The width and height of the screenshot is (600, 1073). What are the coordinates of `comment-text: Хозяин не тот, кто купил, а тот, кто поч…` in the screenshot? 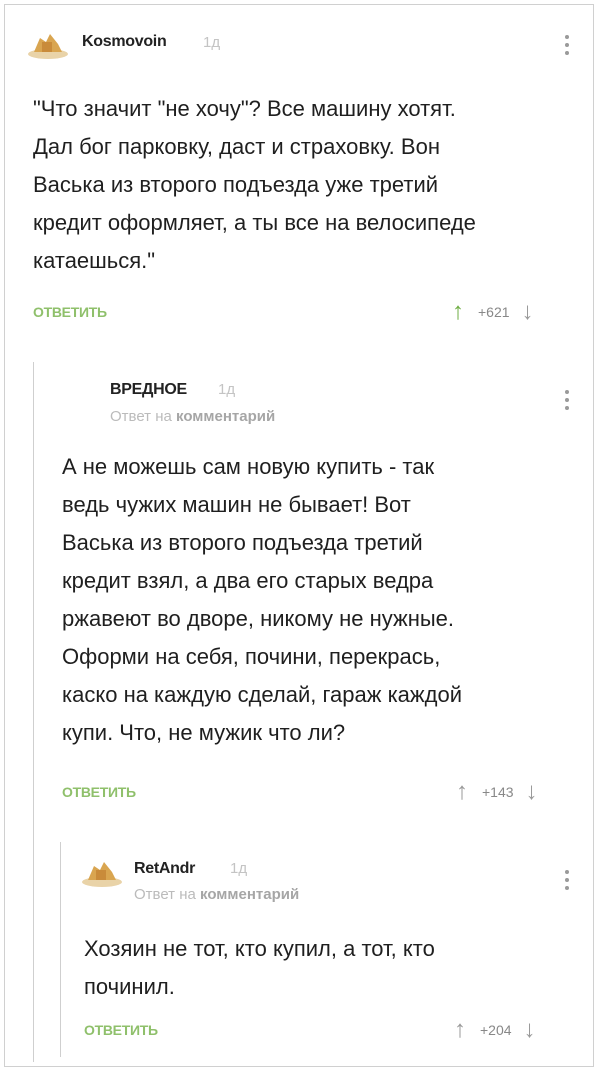 It's located at (334, 968).